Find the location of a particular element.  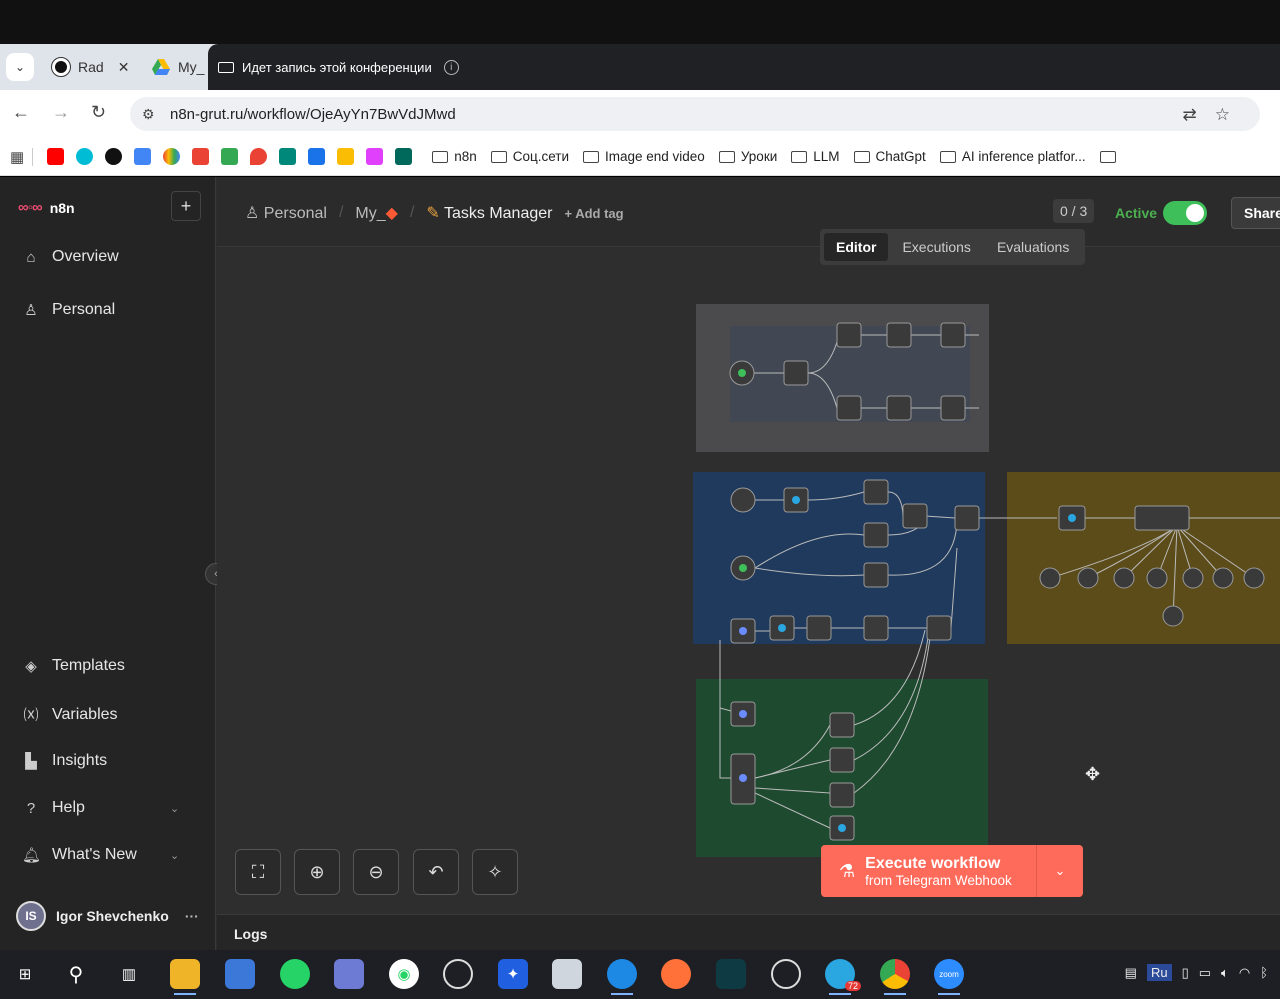

fit-view-button: ⛶ is located at coordinates (258, 872).